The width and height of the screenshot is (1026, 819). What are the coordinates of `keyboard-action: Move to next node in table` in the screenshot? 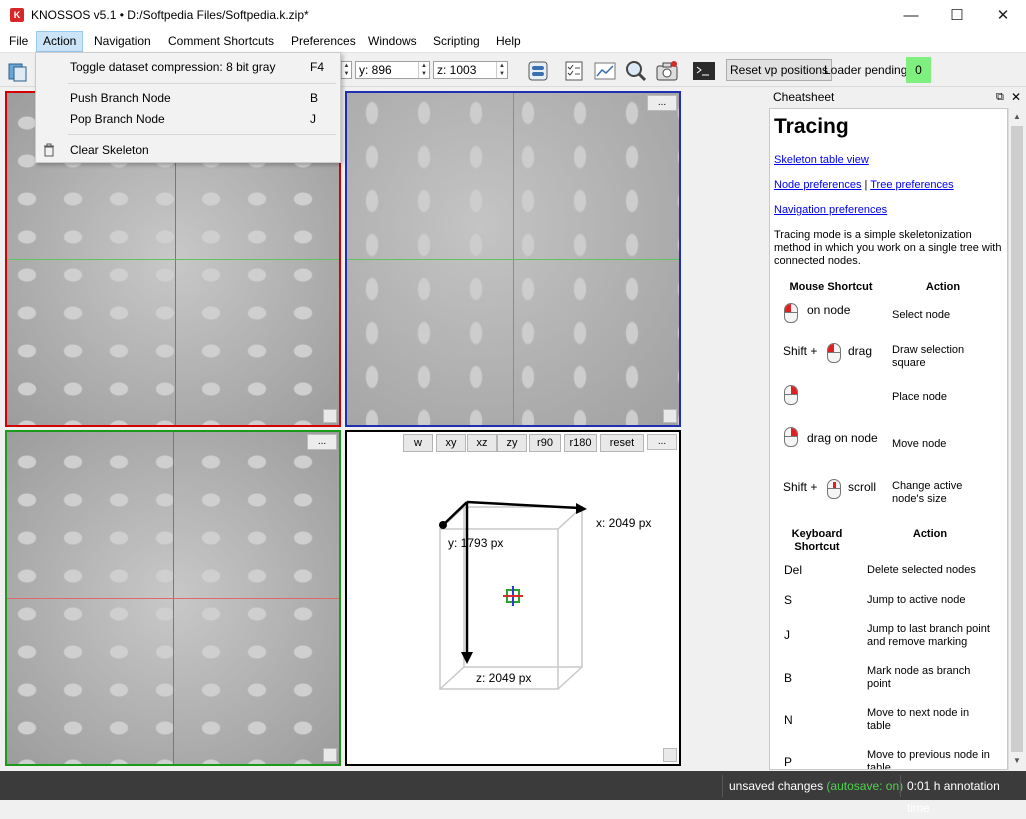 It's located at (918, 719).